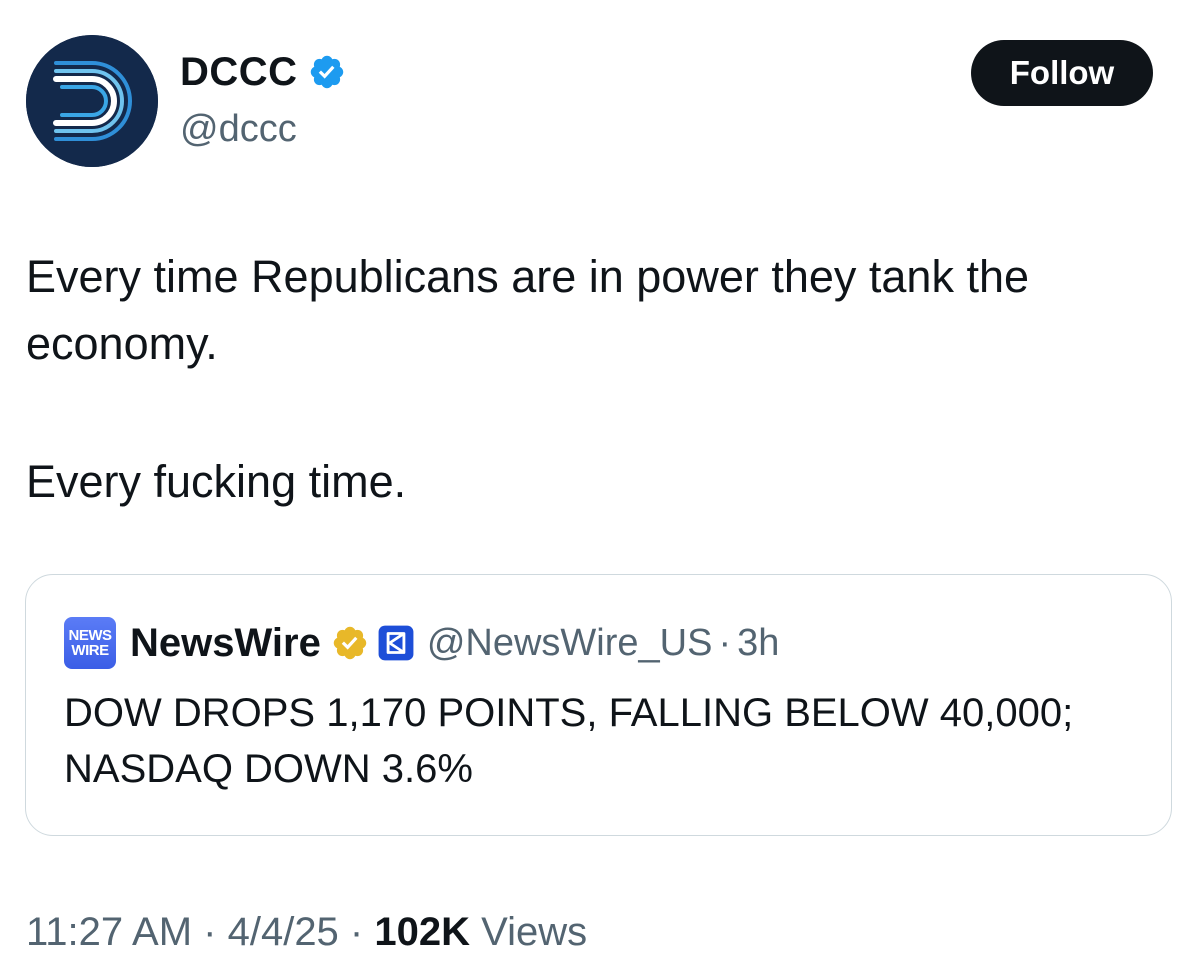 The image size is (1200, 977). I want to click on quoted-avatar: NEWS WIRE, so click(90, 643).